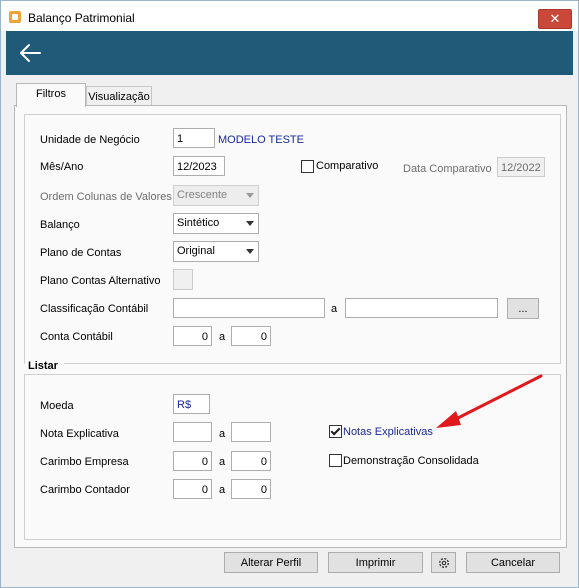 The width and height of the screenshot is (579, 588). Describe the element at coordinates (222, 462) in the screenshot. I see `carimbo-empresa-sep: a` at that location.